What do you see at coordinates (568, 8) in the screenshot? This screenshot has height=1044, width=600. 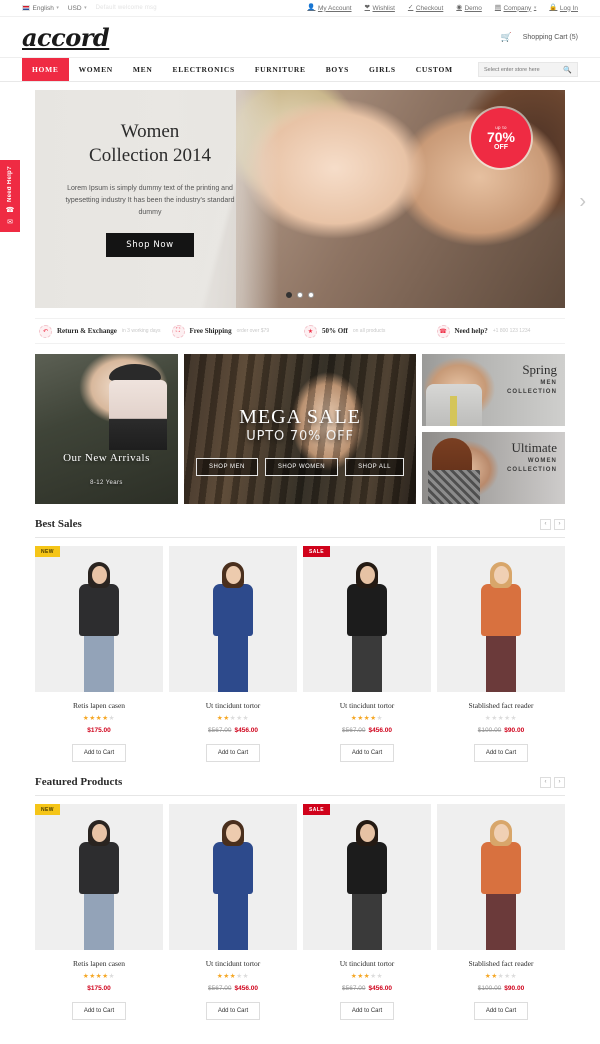 I see `topbar-link-label: Log In` at bounding box center [568, 8].